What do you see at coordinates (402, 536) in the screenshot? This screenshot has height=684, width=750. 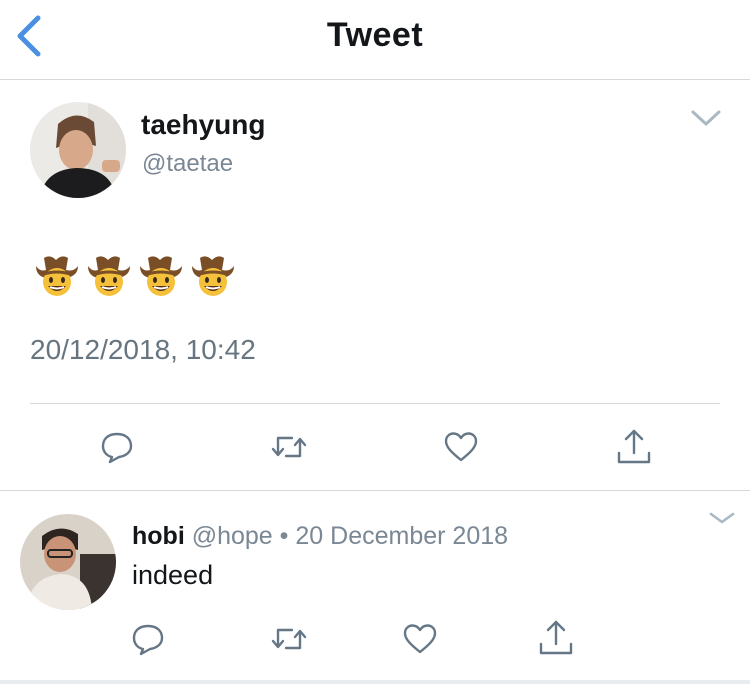 I see `reply-date: 20 December 2018` at bounding box center [402, 536].